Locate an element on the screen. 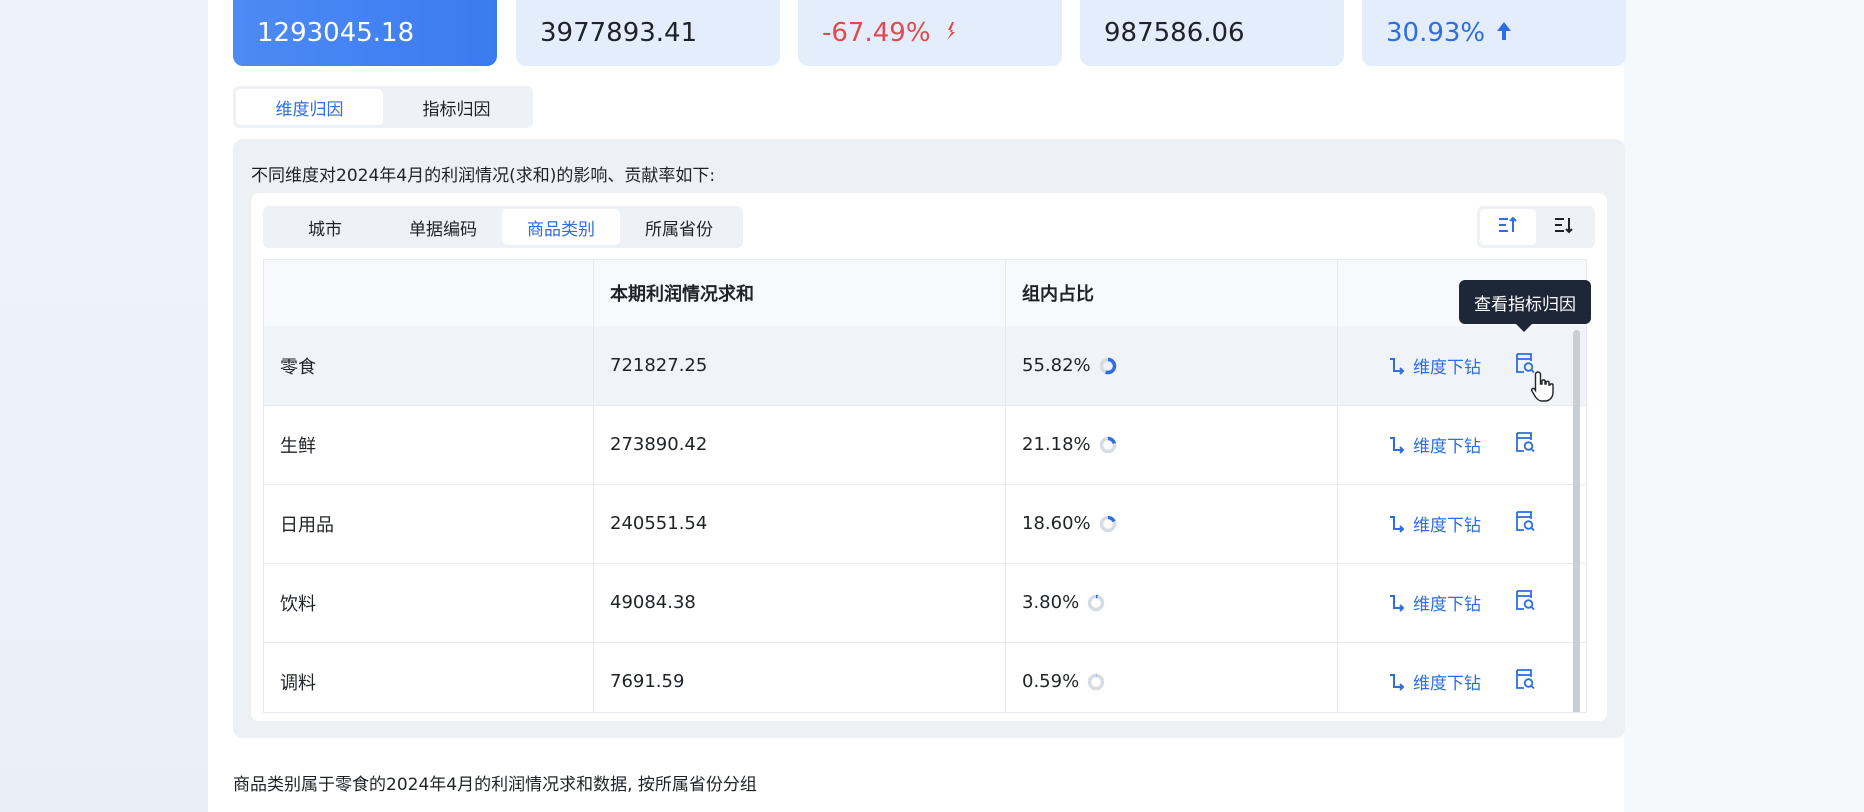 This screenshot has width=1864, height=812. sort-descending-button is located at coordinates (1564, 227).